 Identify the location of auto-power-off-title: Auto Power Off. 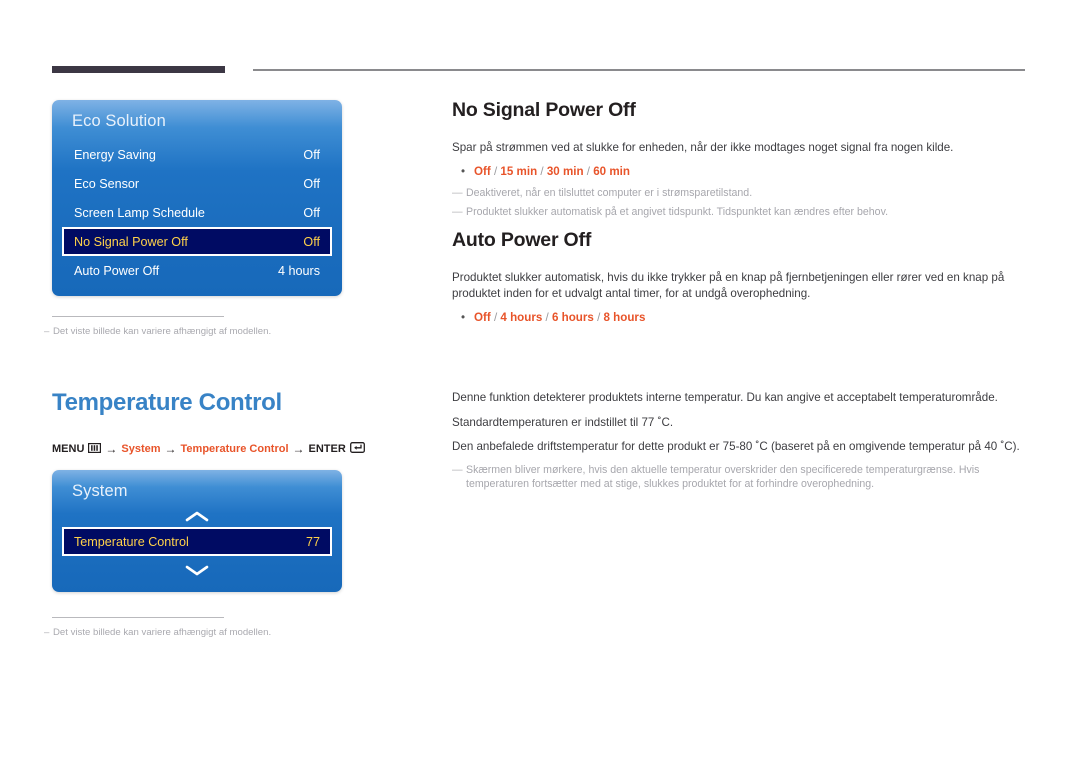
(522, 240).